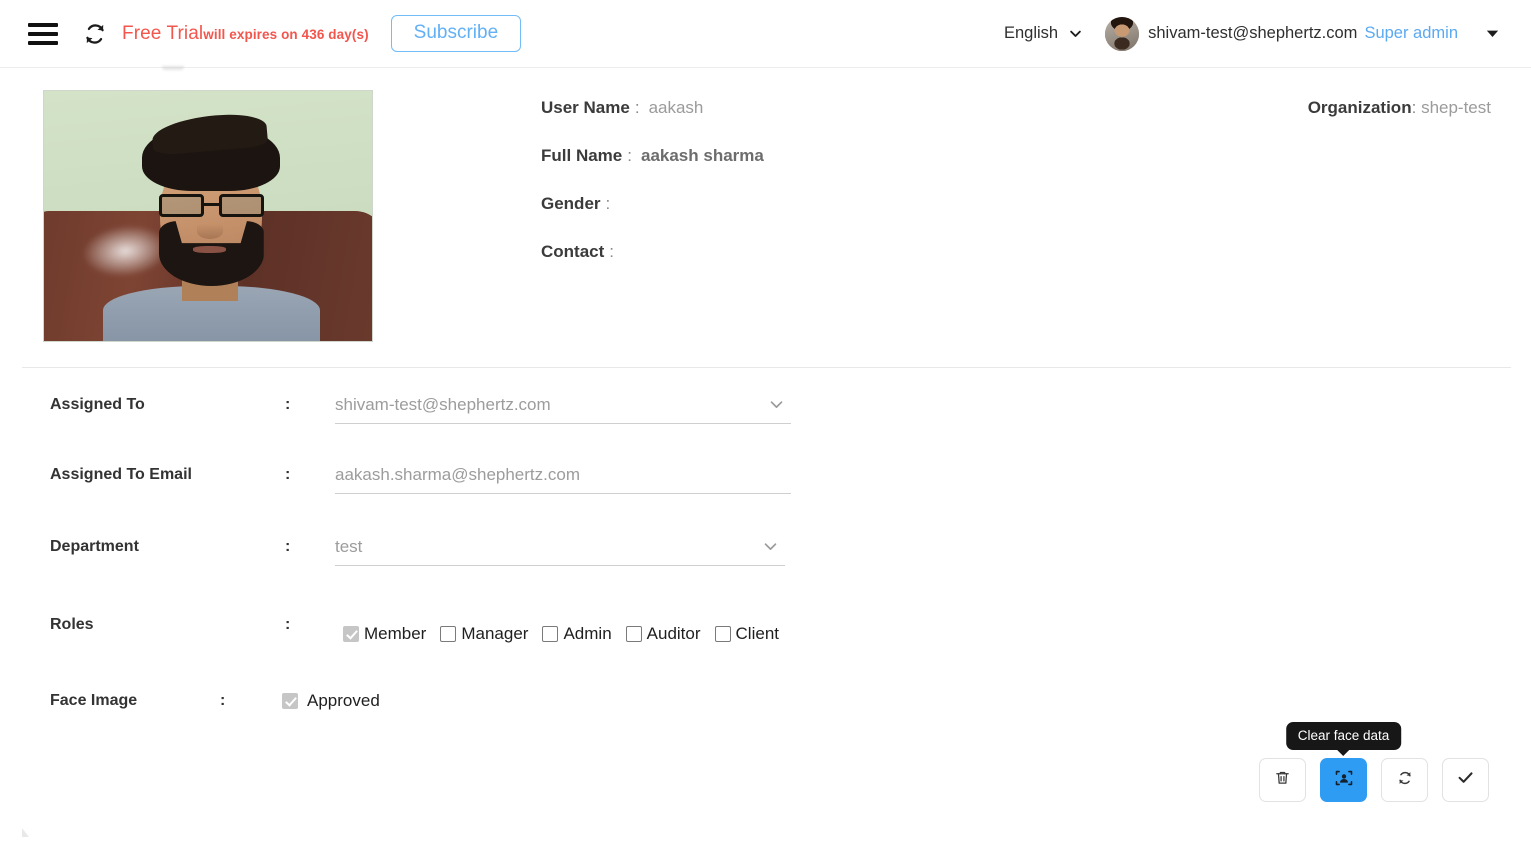 The width and height of the screenshot is (1531, 845). What do you see at coordinates (349, 546) in the screenshot?
I see `department-value: test` at bounding box center [349, 546].